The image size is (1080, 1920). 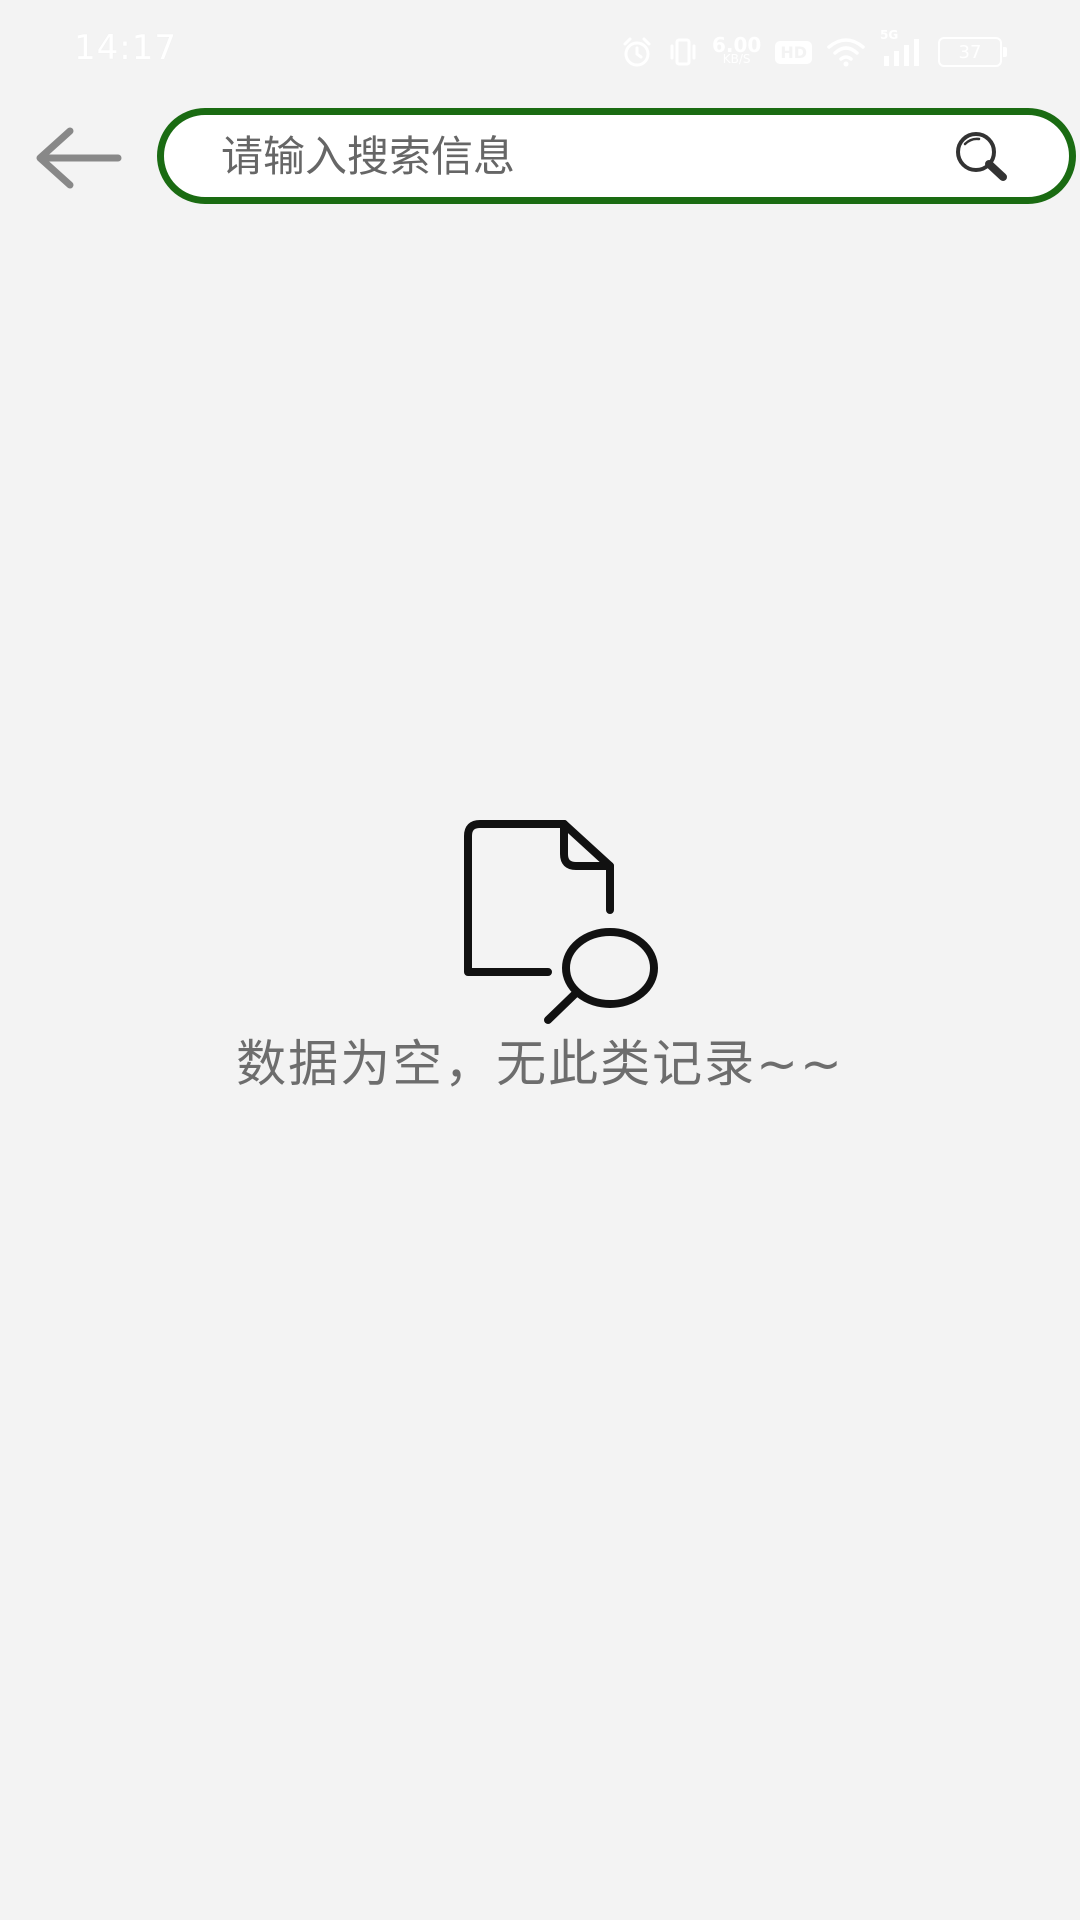 I want to click on battery-level: 37, so click(x=970, y=52).